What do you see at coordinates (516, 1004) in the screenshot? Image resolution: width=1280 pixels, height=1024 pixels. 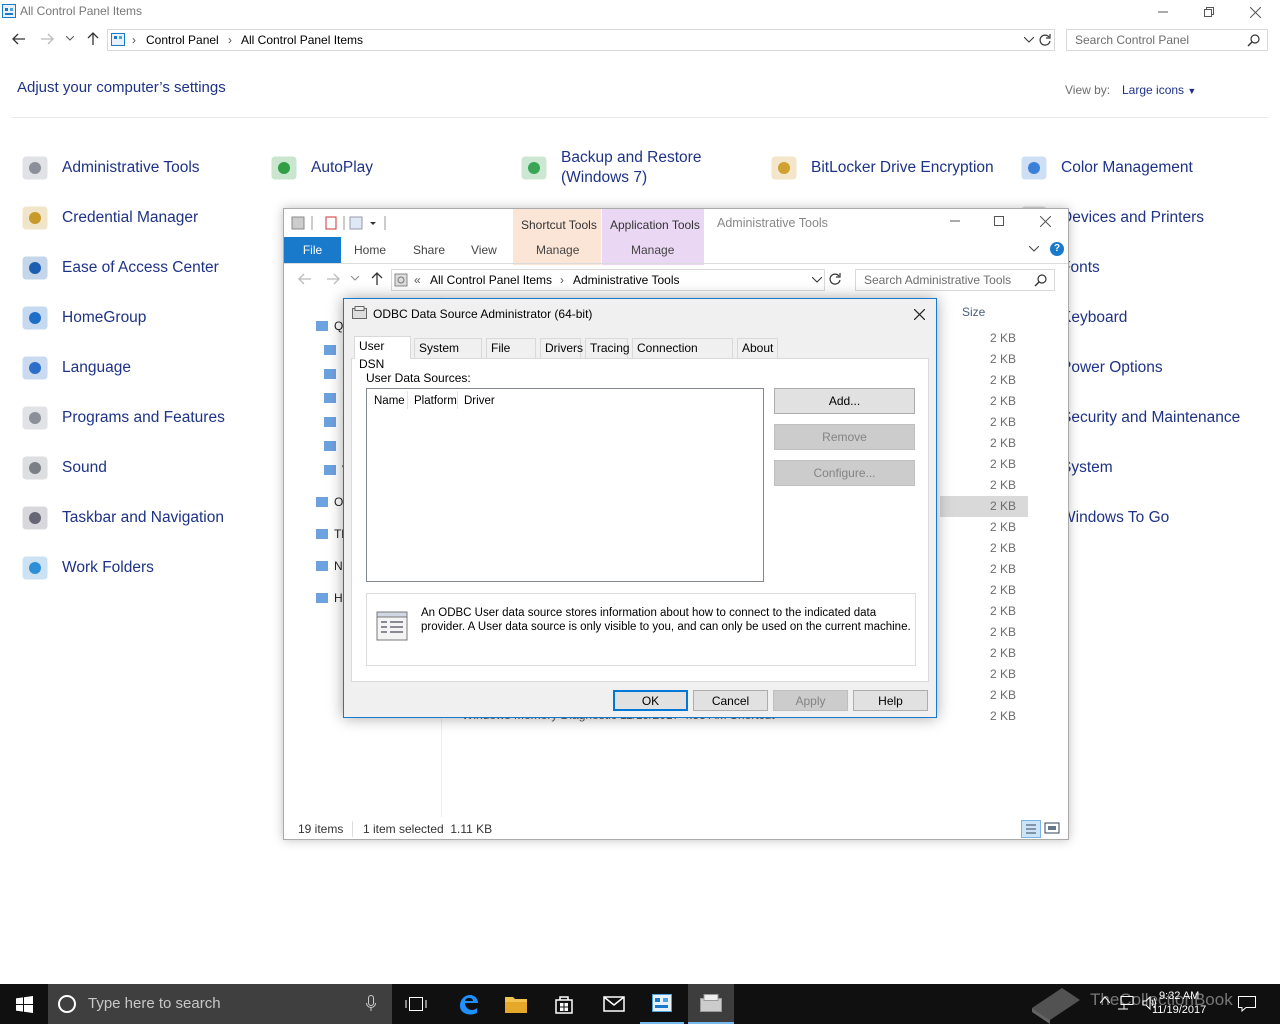 I see `file-explorer-icon` at bounding box center [516, 1004].